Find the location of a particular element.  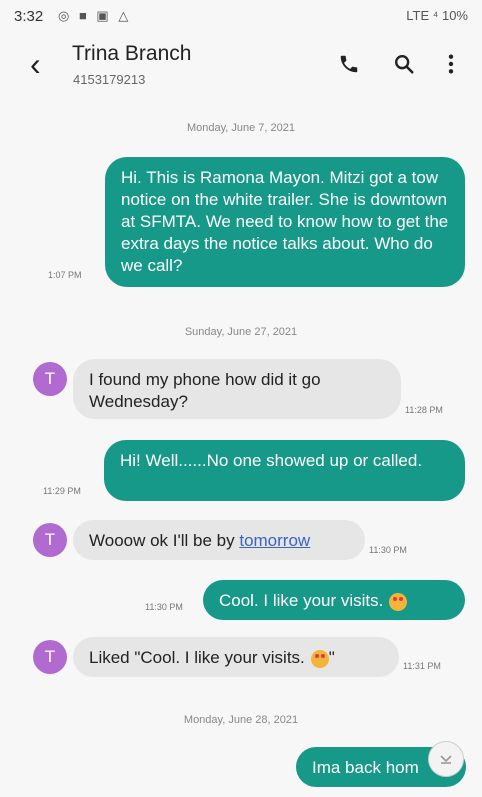

incoming-message: Wooow ok I'll be by tomorrow is located at coordinates (219, 540).